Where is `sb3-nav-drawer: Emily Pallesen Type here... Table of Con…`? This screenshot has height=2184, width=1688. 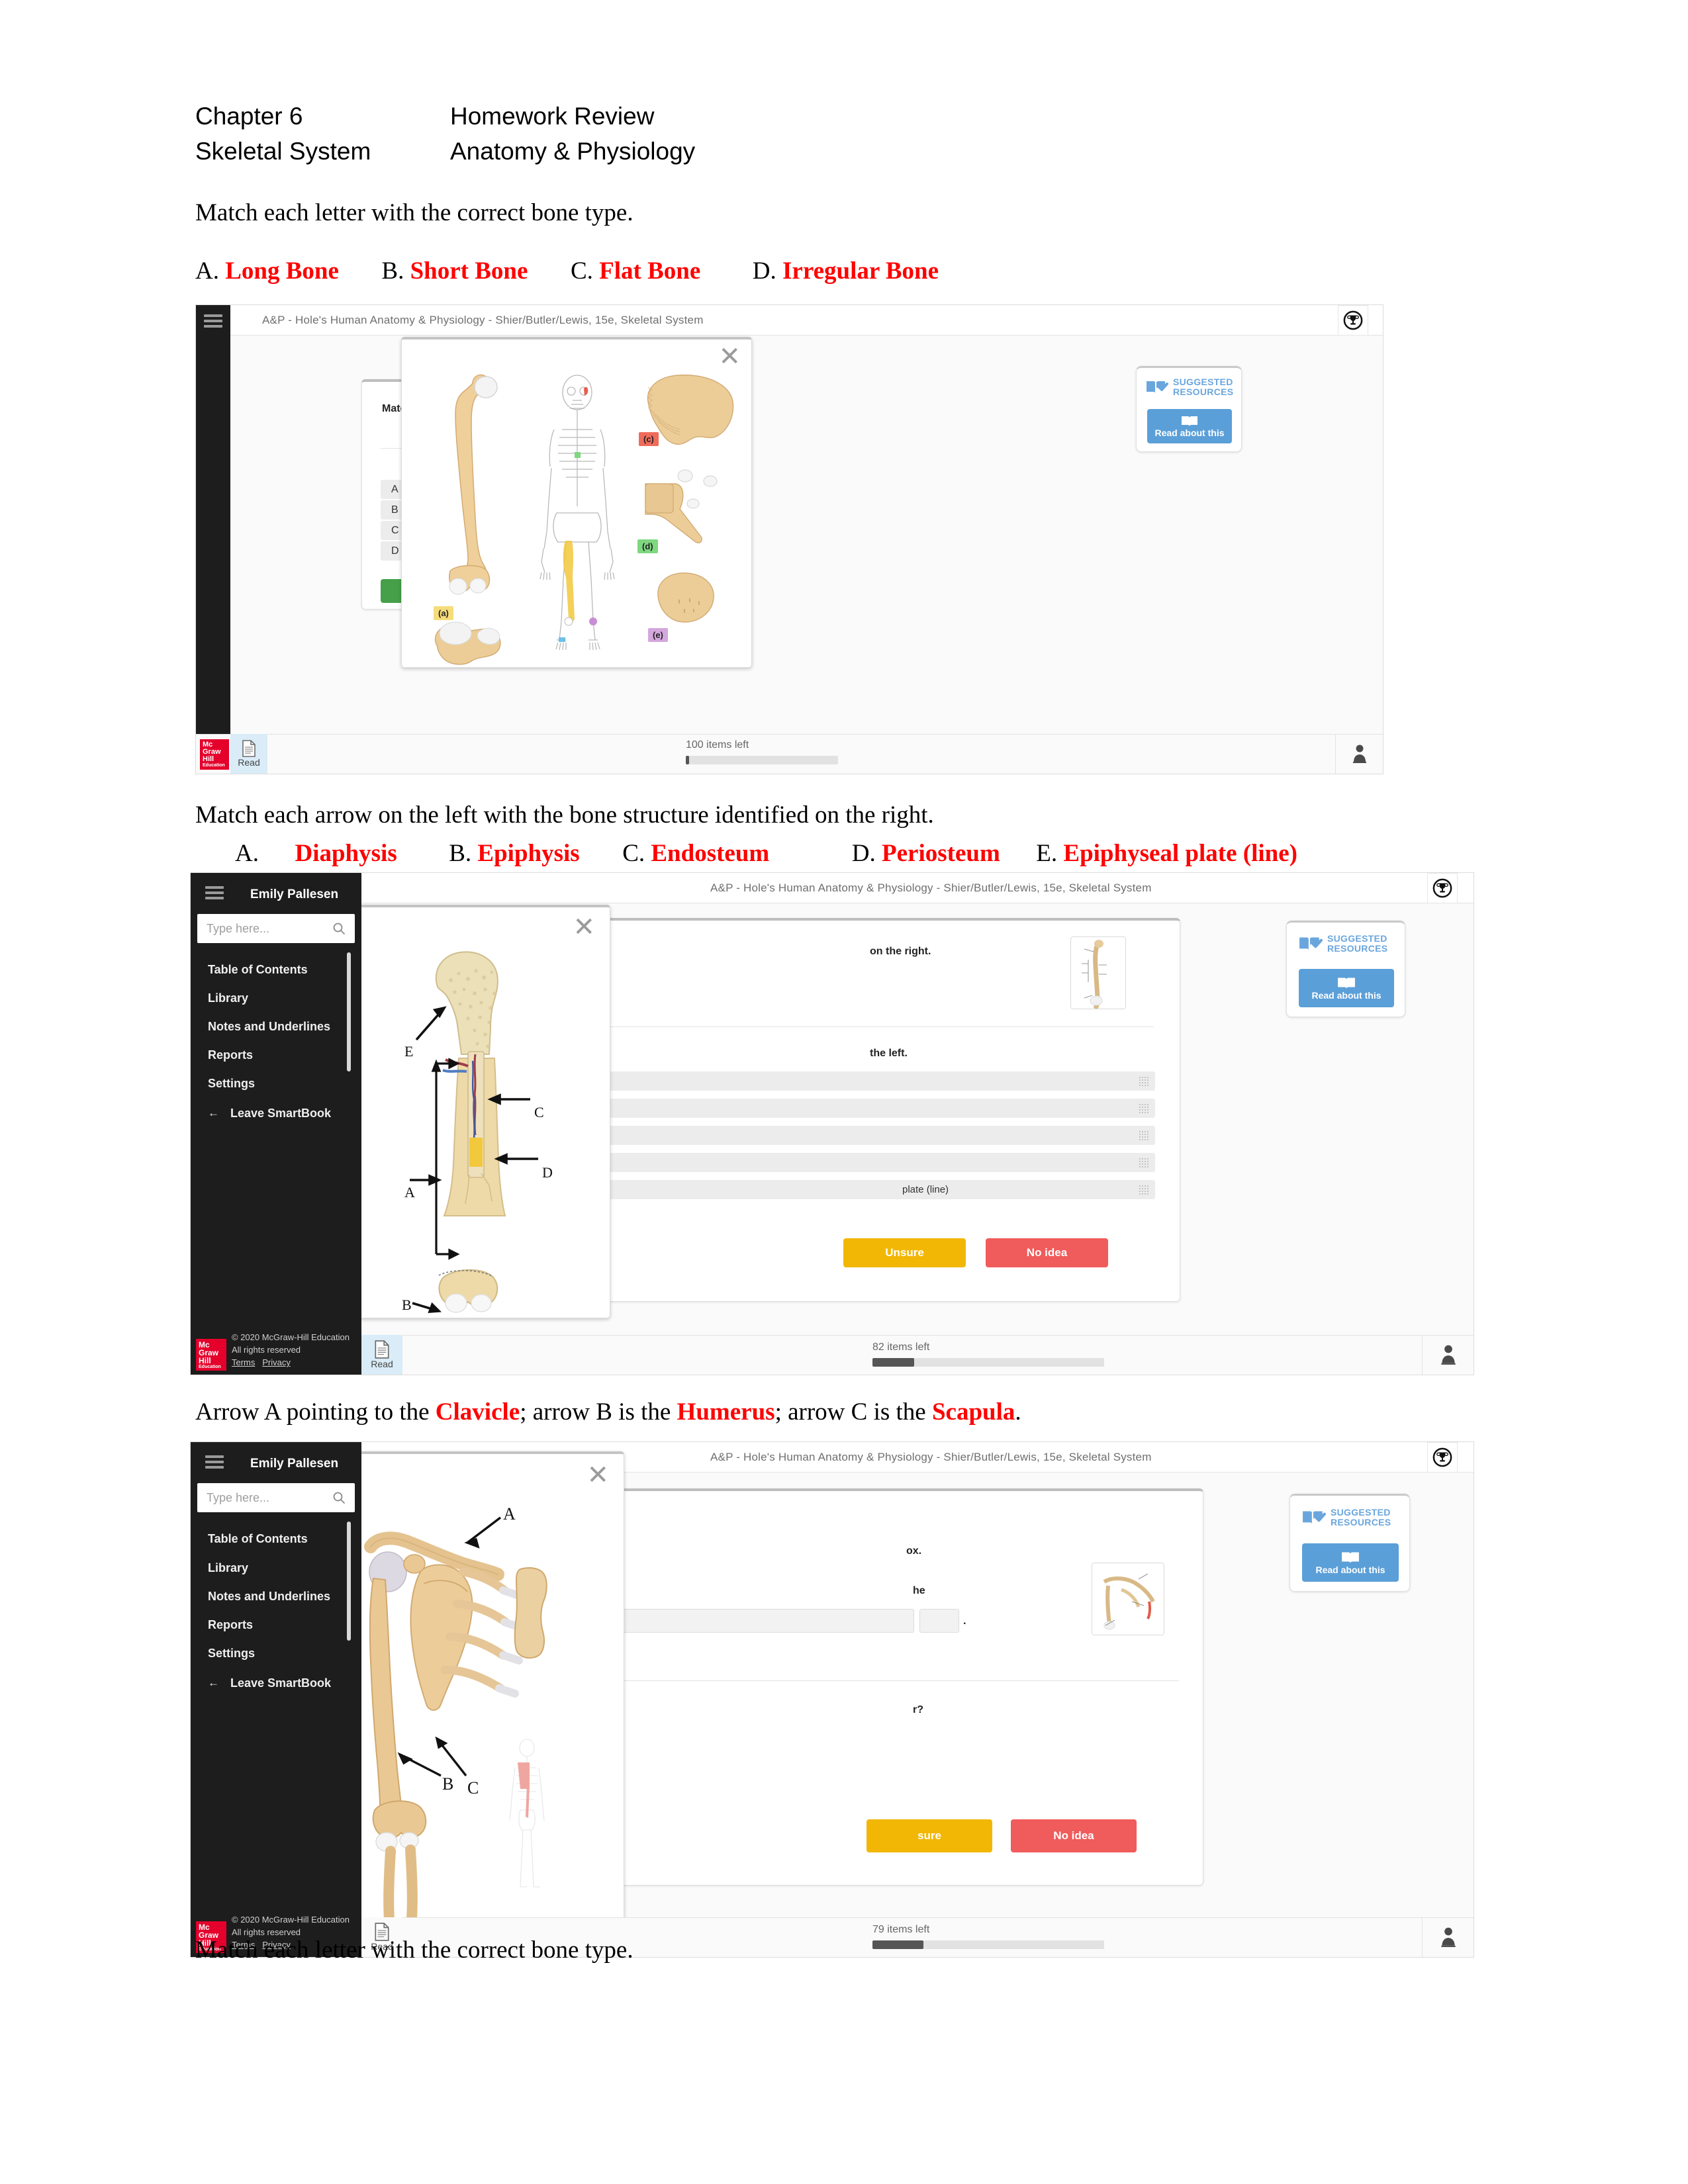
sb3-nav-drawer: Emily Pallesen Type here... Table of Con… is located at coordinates (276, 1679).